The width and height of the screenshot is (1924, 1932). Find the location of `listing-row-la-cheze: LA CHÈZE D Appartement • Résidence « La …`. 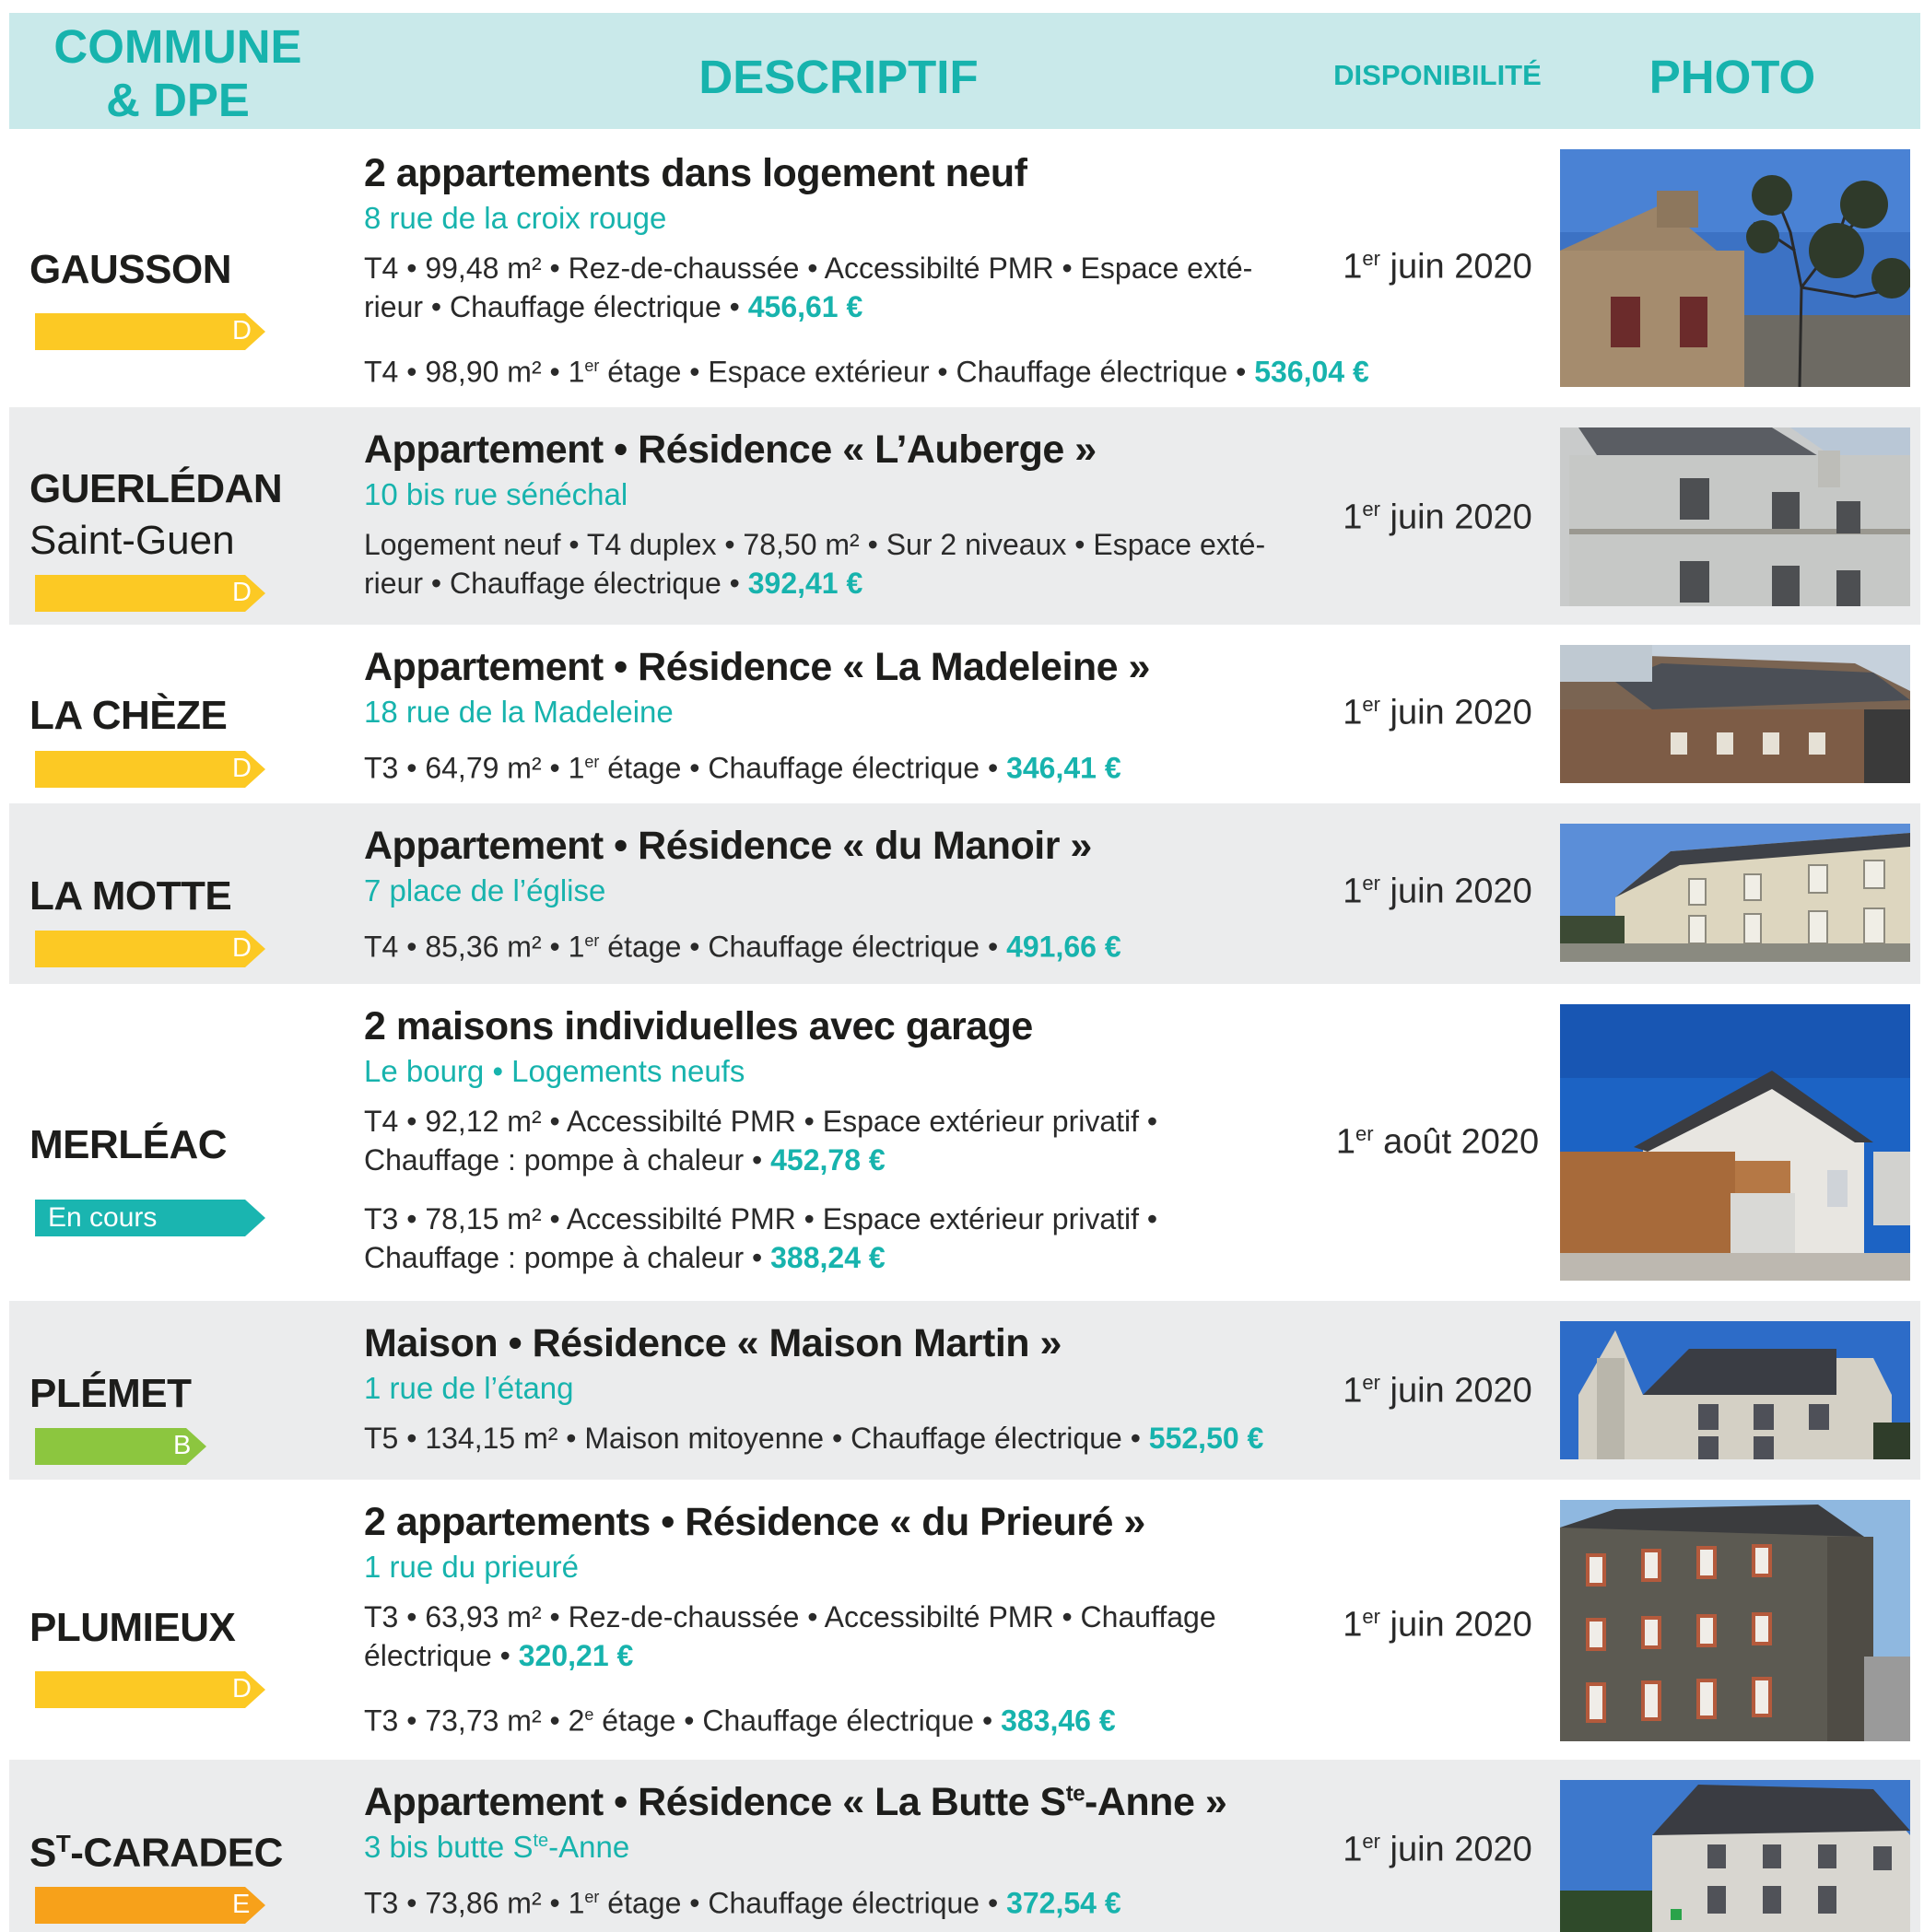

listing-row-la-cheze: LA CHÈZE D Appartement • Résidence « La … is located at coordinates (964, 714).